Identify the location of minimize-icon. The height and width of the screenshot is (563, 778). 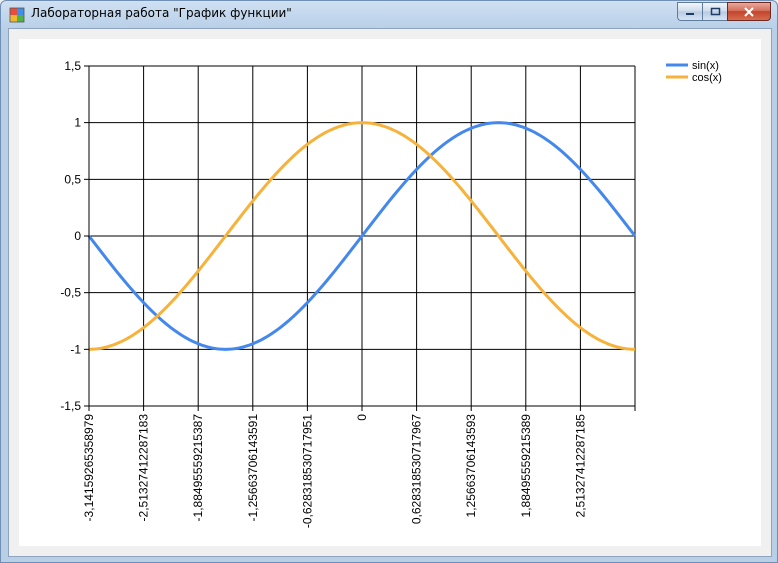
(690, 13).